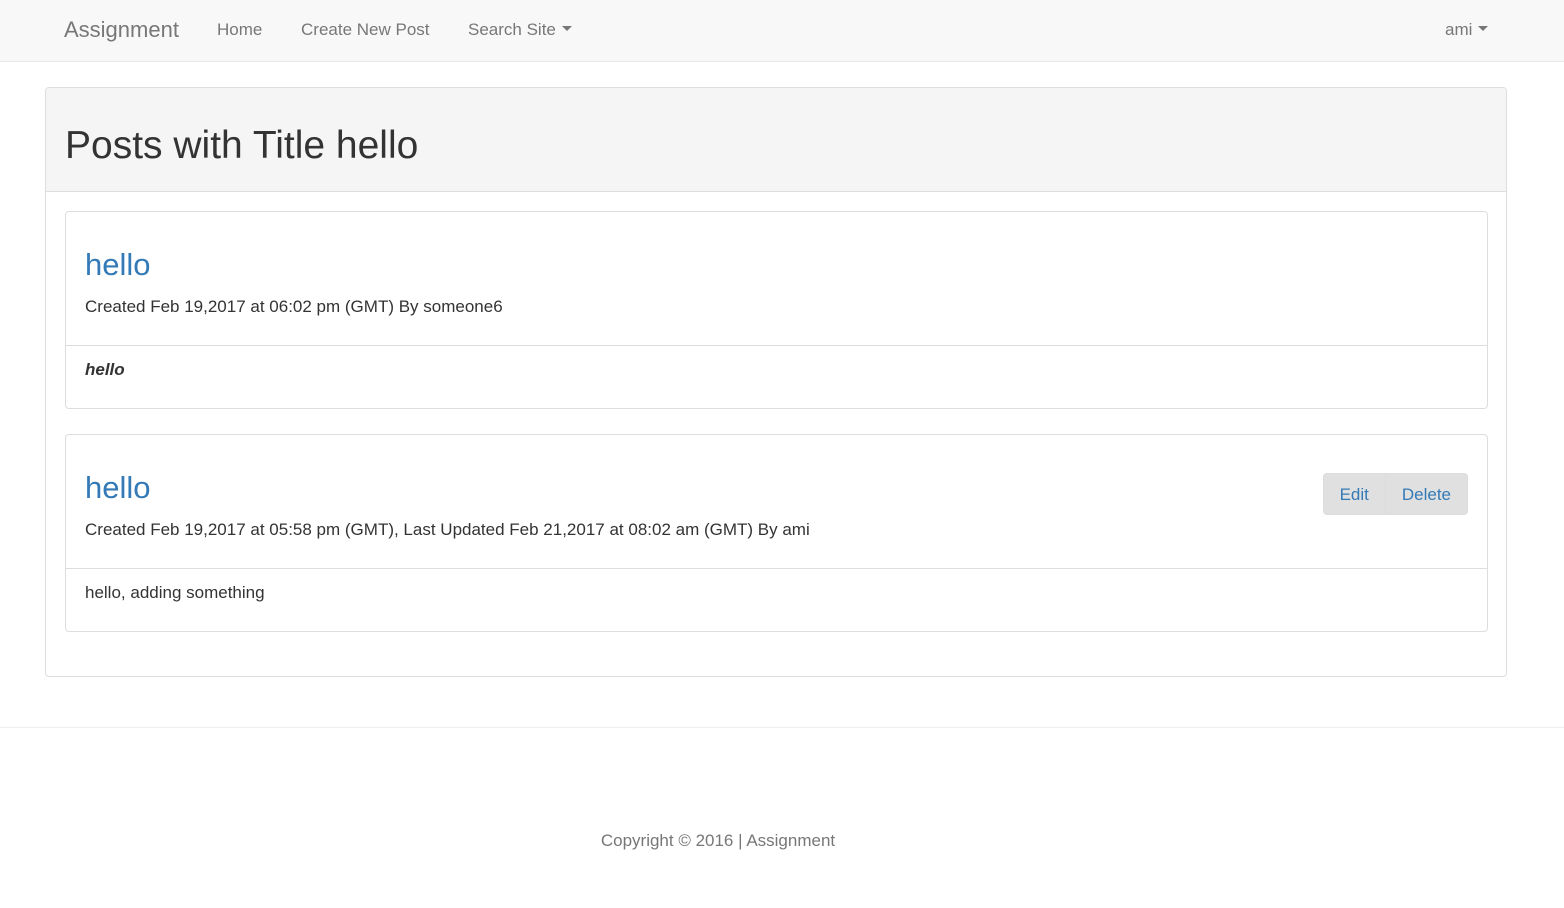  Describe the element at coordinates (365, 30) in the screenshot. I see `nav-create-post-link: Create New Post` at that location.